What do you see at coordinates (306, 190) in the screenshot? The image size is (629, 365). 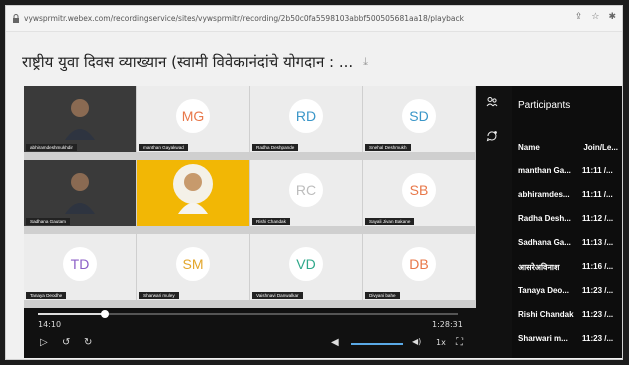 I see `initials-avatar: RC` at bounding box center [306, 190].